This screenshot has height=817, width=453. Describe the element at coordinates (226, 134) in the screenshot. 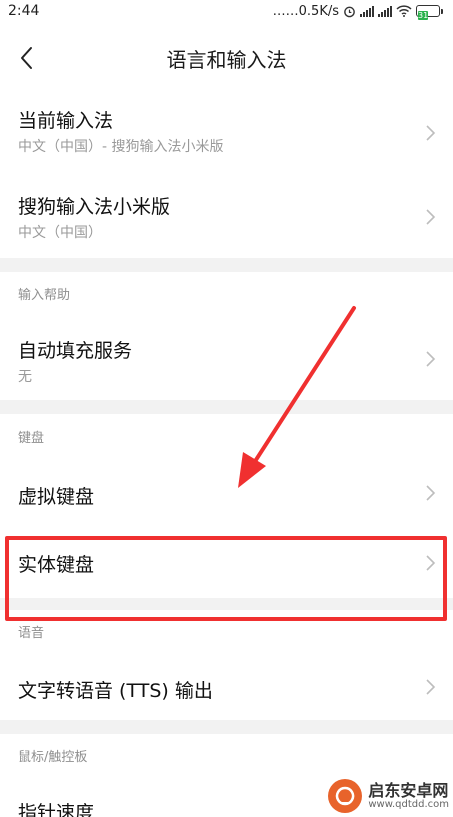

I see `current-input-method-item: 当前输入法 中文（中国）- 搜狗输入法小米版` at that location.